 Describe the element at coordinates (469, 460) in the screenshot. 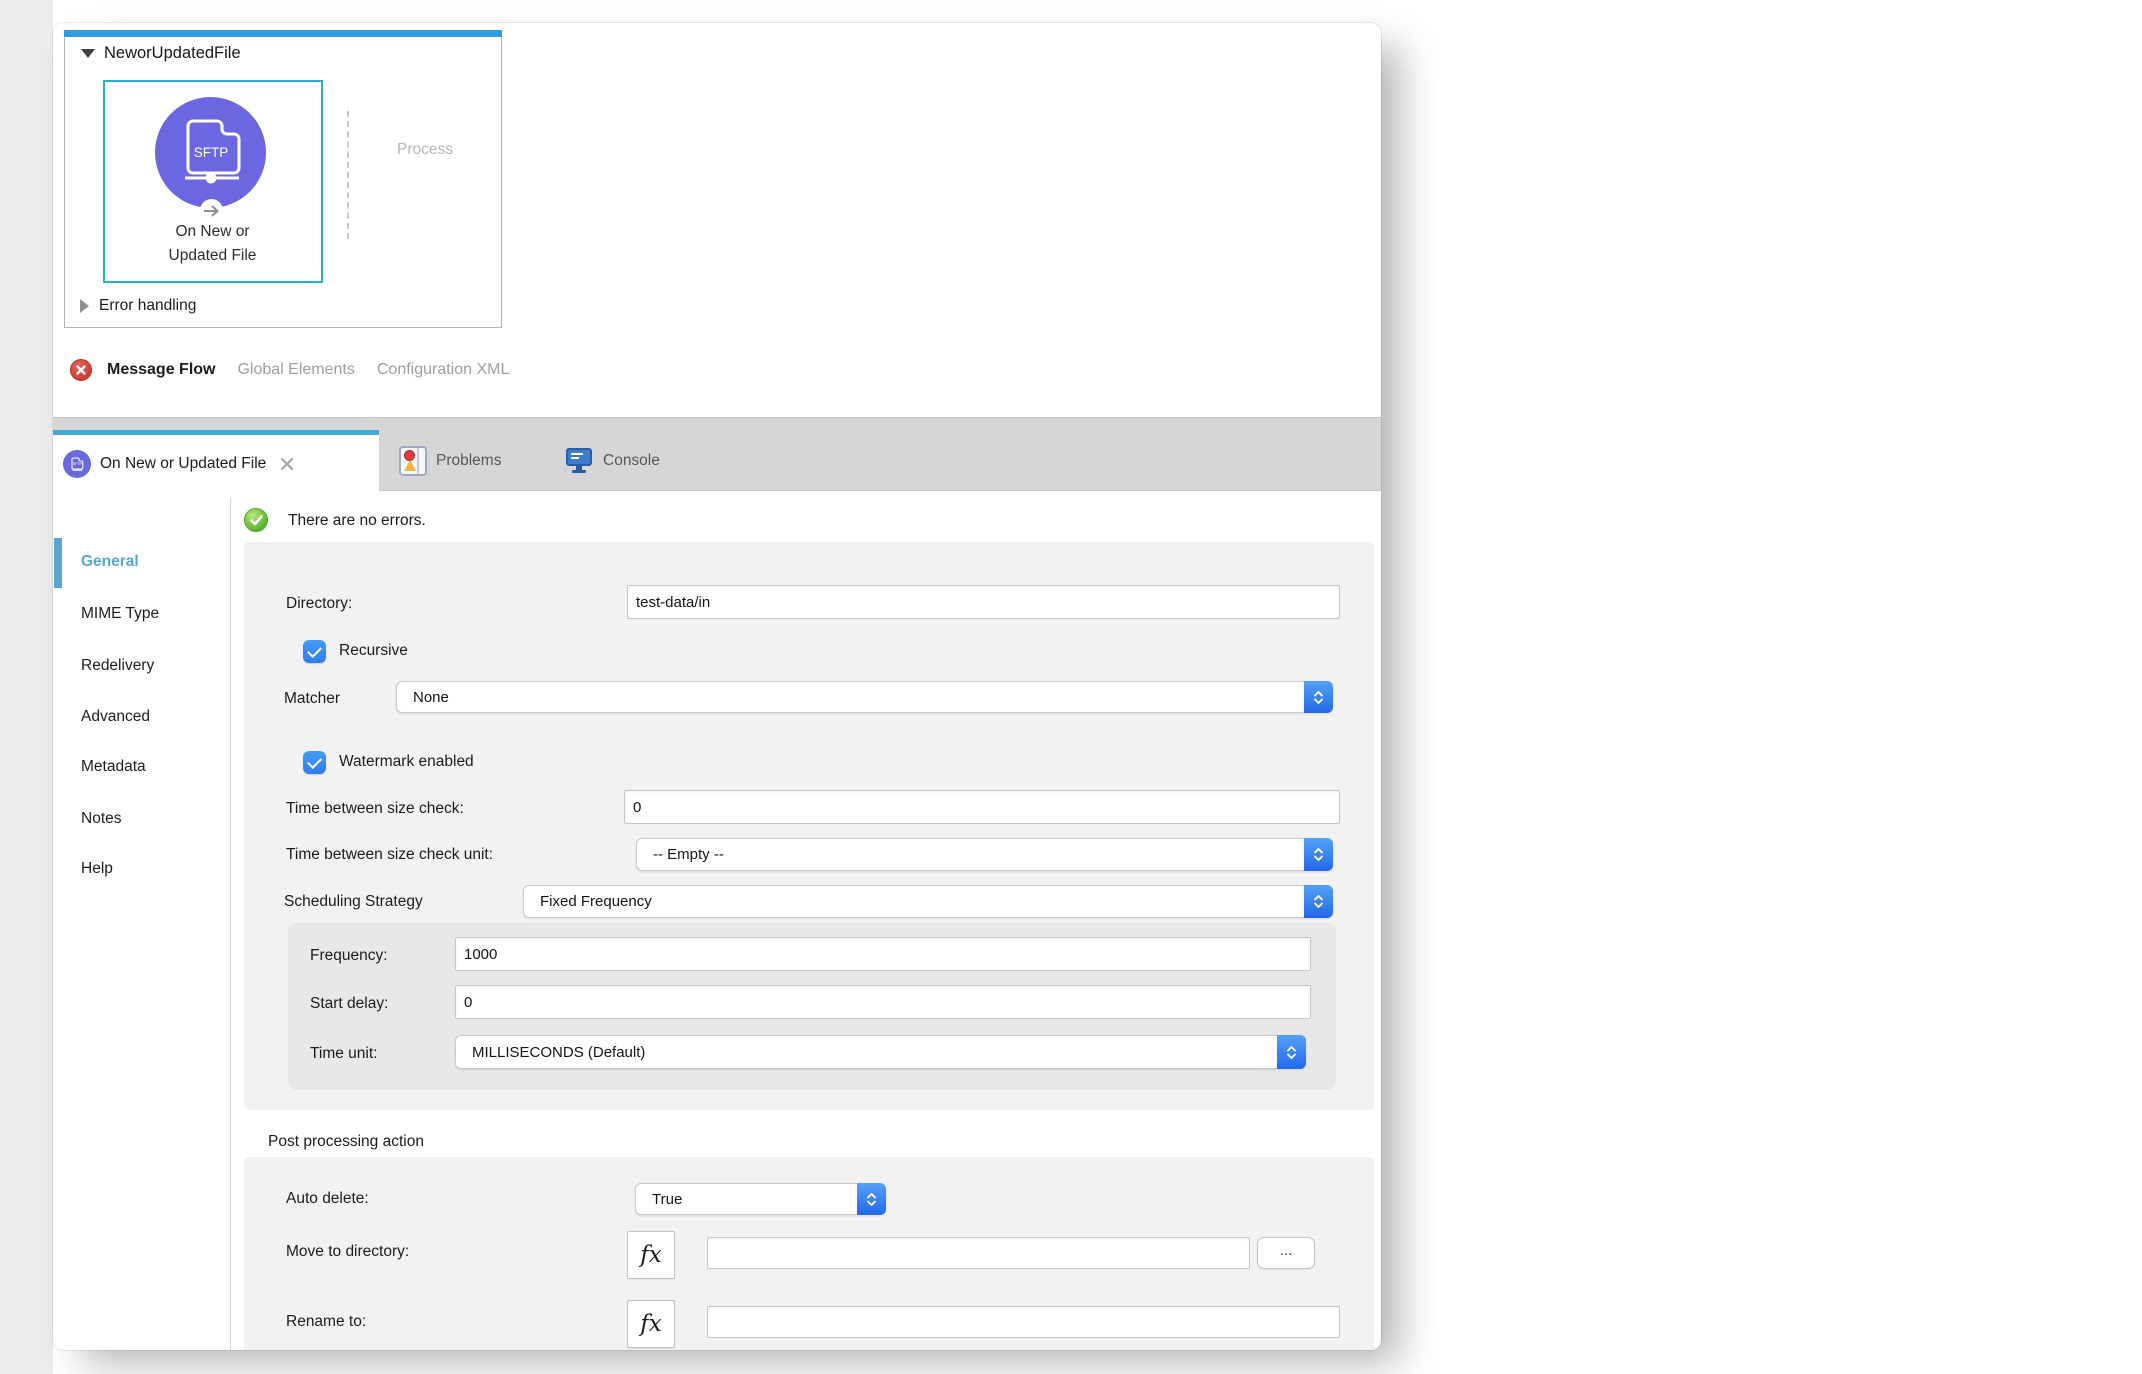

I see `problems-label: Problems` at that location.